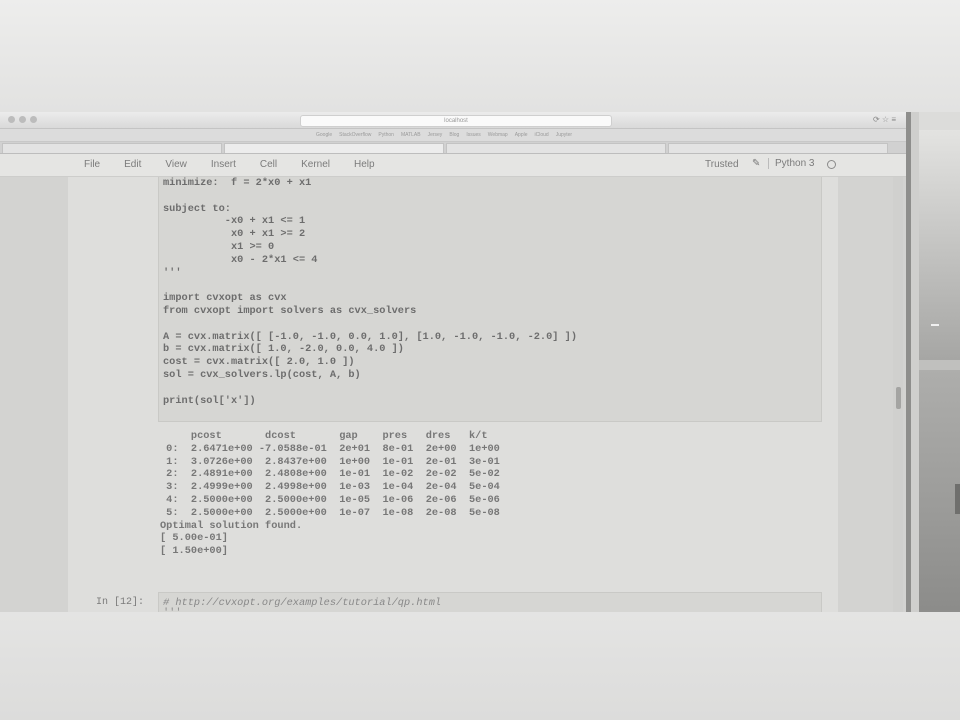 This screenshot has width=960, height=720. I want to click on menu-view: View, so click(176, 165).